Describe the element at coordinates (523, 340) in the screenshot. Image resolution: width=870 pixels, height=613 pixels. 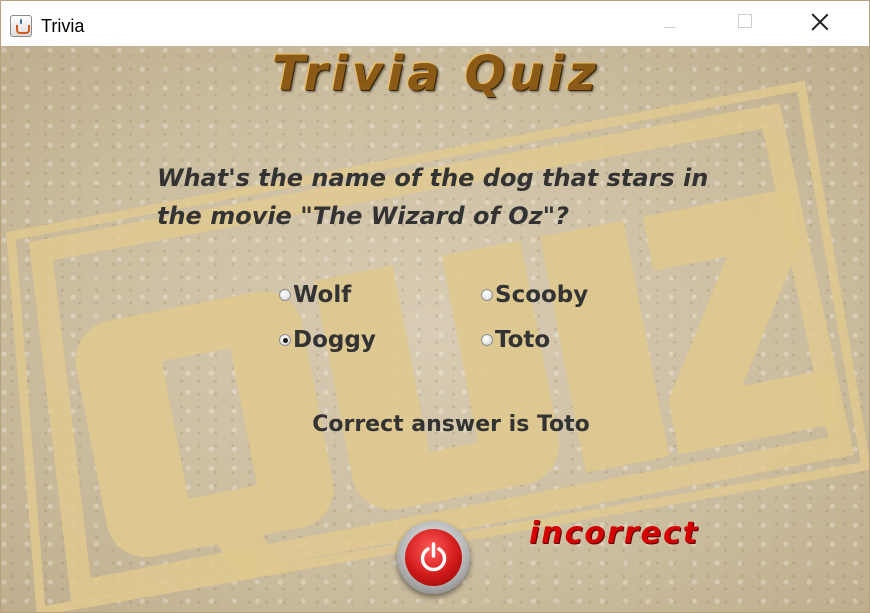
I see `option-label: Toto` at that location.